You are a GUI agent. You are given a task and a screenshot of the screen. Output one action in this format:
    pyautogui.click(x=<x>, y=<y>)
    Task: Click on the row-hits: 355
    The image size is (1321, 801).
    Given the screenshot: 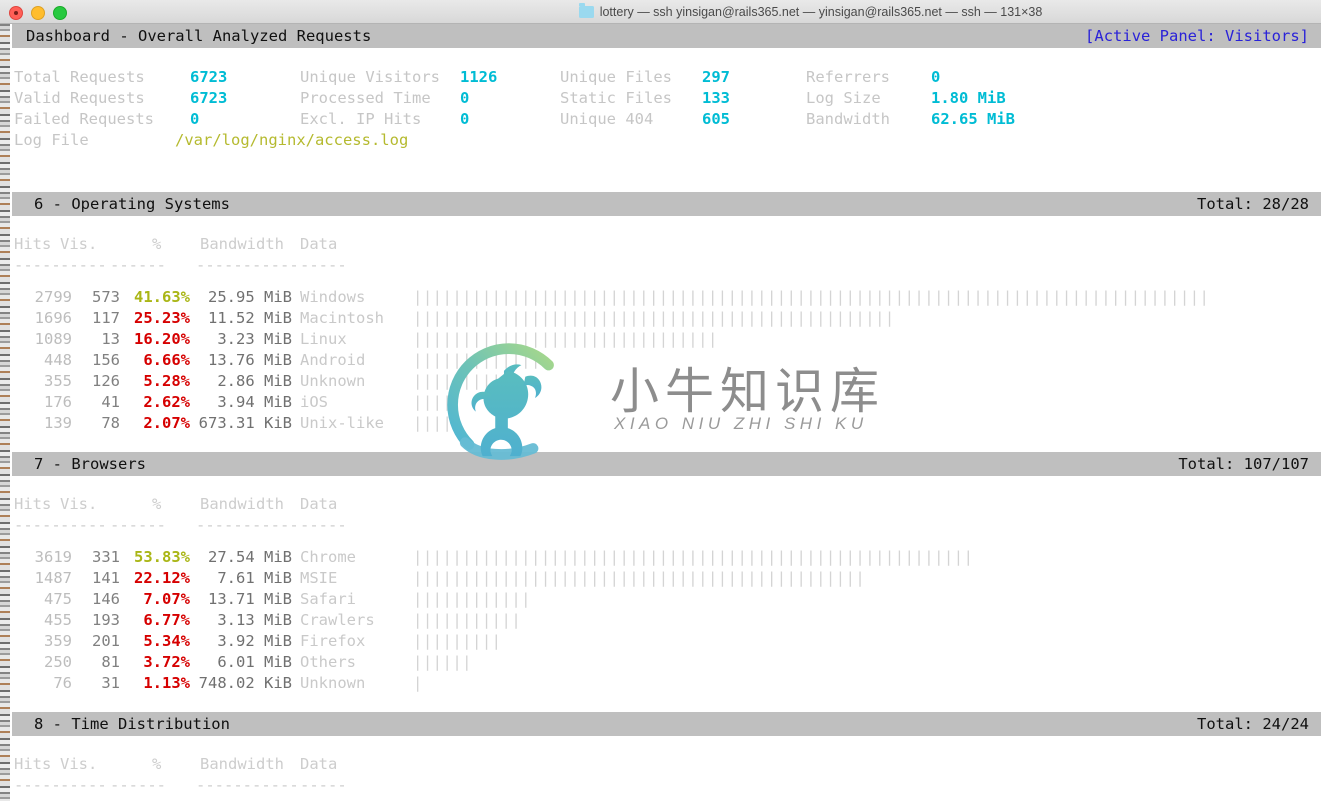 What is the action you would take?
    pyautogui.click(x=58, y=381)
    